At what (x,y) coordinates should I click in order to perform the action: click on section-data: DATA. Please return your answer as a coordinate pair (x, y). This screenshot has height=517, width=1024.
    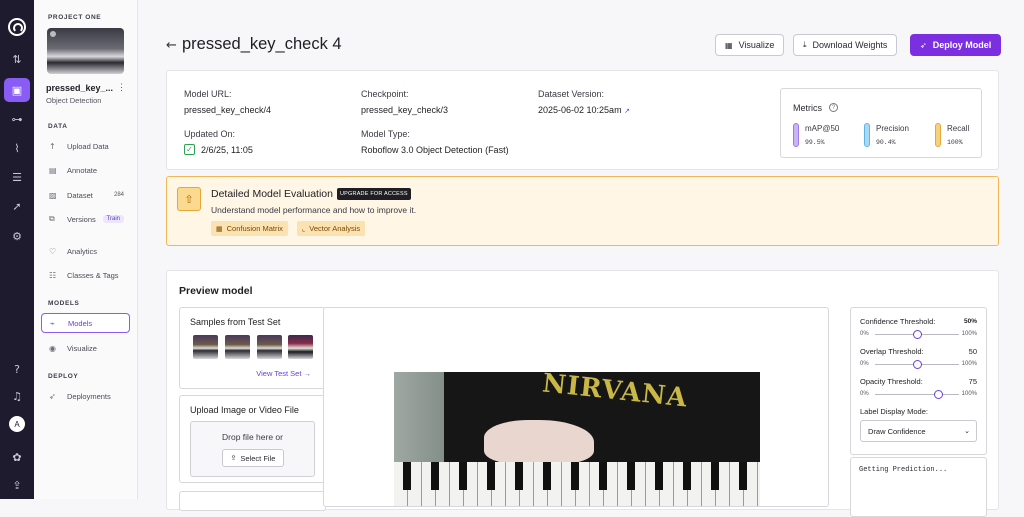
    Looking at the image, I should click on (58, 126).